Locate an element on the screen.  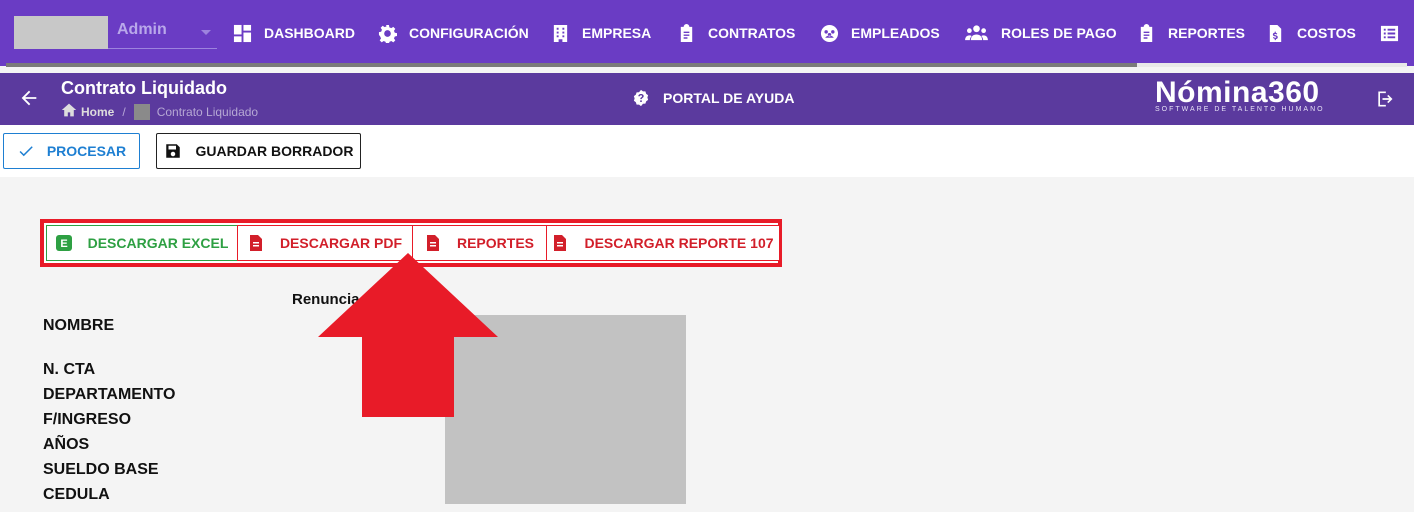
field-departamento: DEPARTAMENTO is located at coordinates (109, 394).